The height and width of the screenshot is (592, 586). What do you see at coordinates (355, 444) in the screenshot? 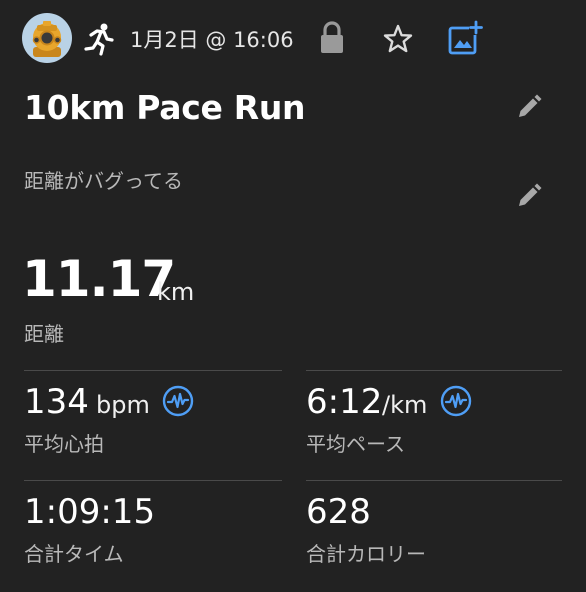
I see `avg-pace-label: 平均ペース` at bounding box center [355, 444].